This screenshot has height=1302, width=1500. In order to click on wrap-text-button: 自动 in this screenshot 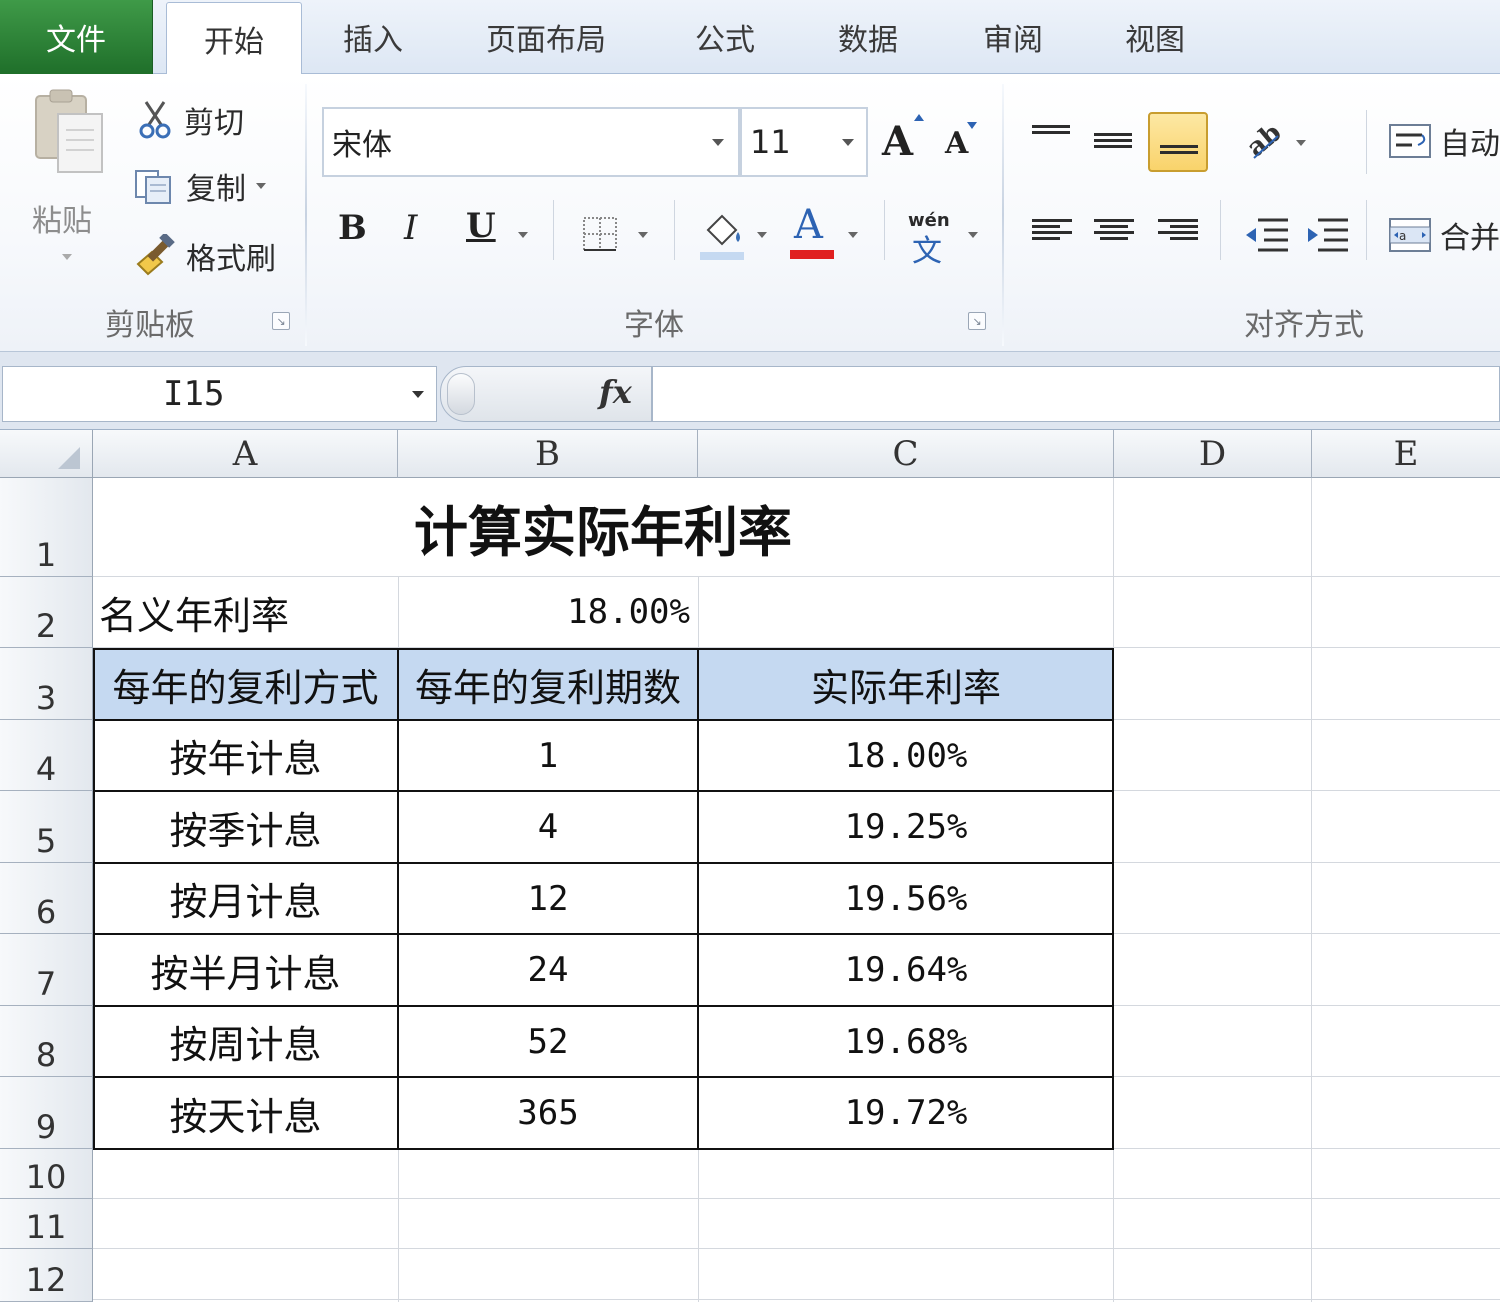, I will do `click(1444, 141)`.